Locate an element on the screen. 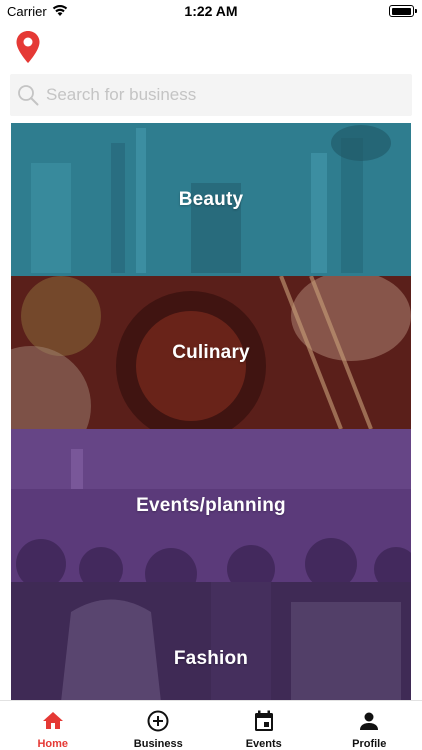 This screenshot has height=750, width=422. category-label: Culinary is located at coordinates (211, 352).